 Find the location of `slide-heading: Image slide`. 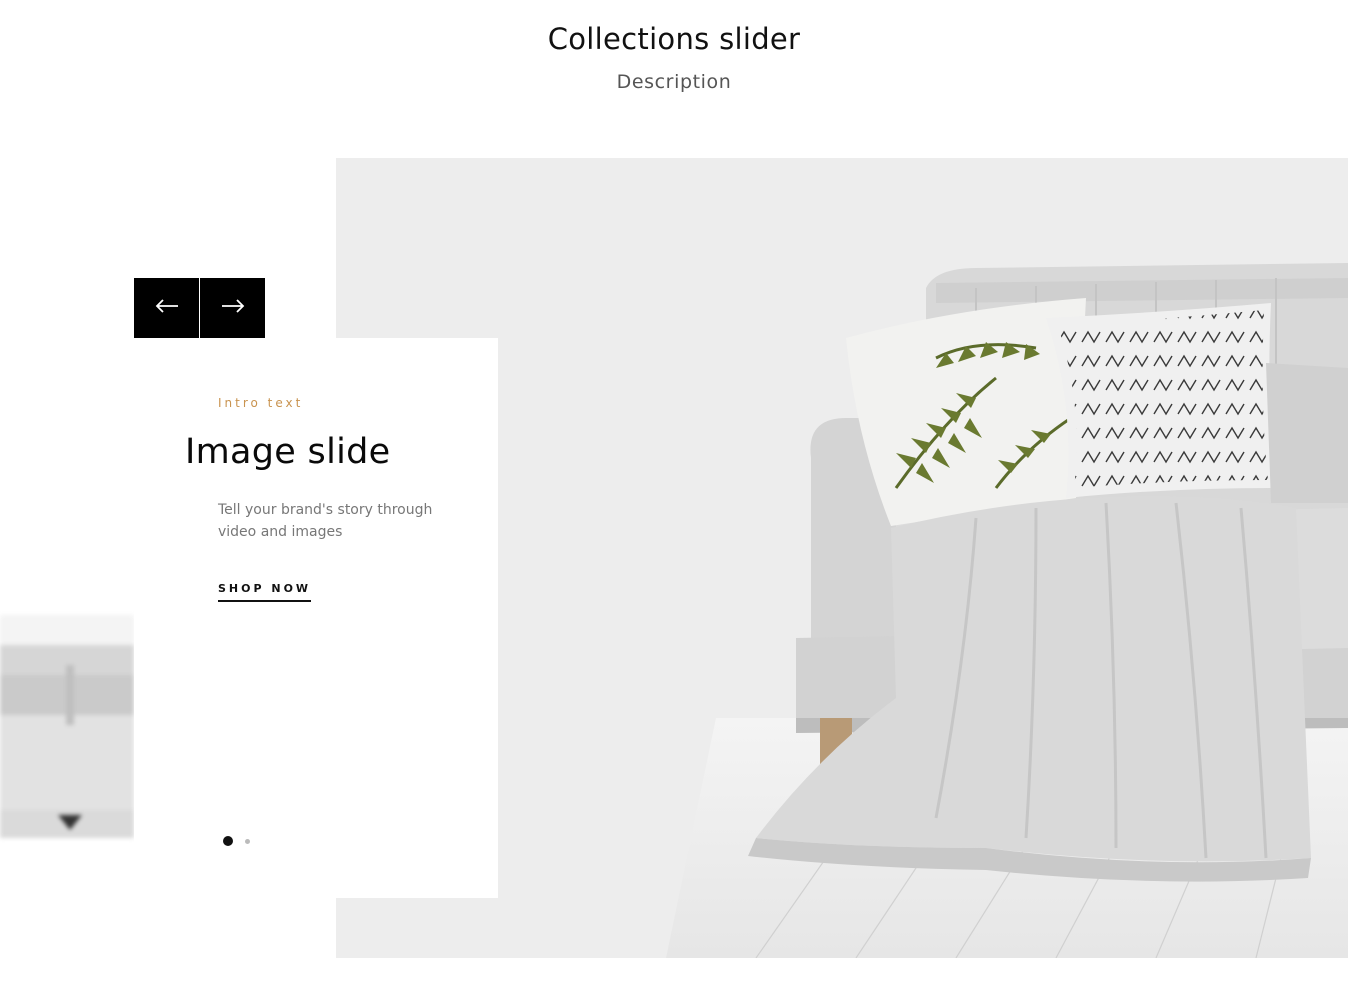

slide-heading: Image slide is located at coordinates (288, 452).